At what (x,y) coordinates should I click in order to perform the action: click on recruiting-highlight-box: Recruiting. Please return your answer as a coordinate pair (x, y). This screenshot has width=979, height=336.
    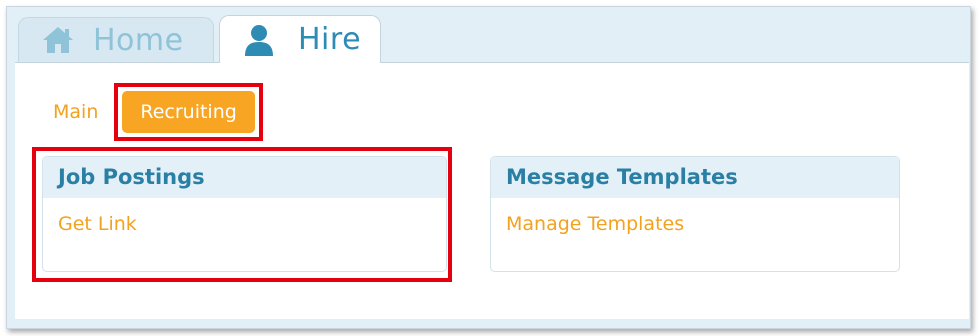
    Looking at the image, I should click on (188, 112).